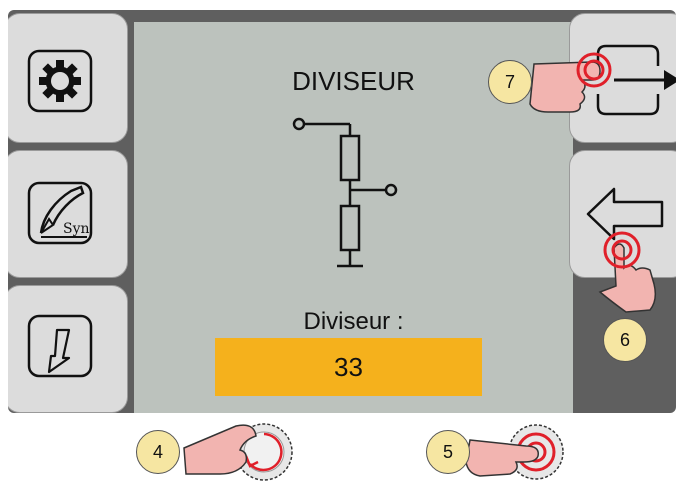  What do you see at coordinates (625, 340) in the screenshot?
I see `callout-6: 6` at bounding box center [625, 340].